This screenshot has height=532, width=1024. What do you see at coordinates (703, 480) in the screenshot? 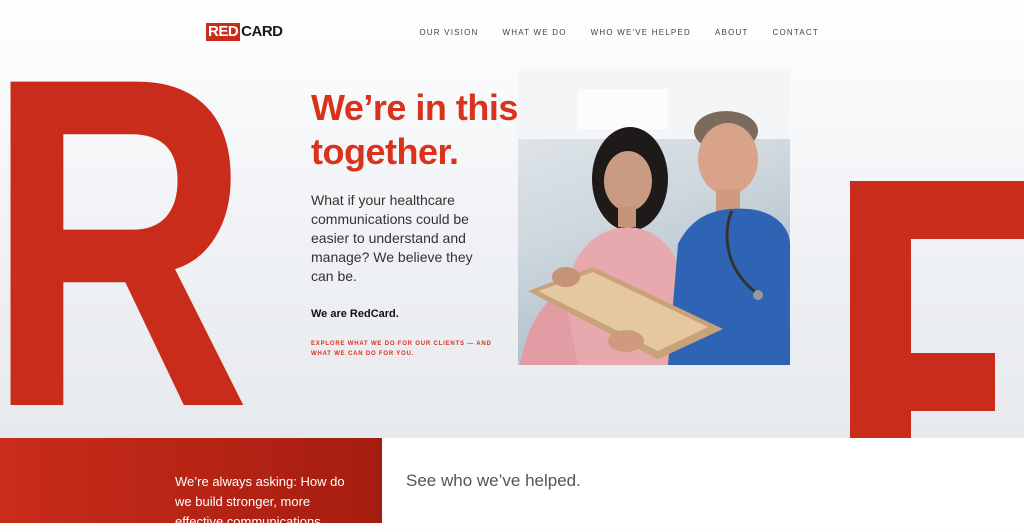
I see `helped-panel: See who we’ve helped.` at bounding box center [703, 480].